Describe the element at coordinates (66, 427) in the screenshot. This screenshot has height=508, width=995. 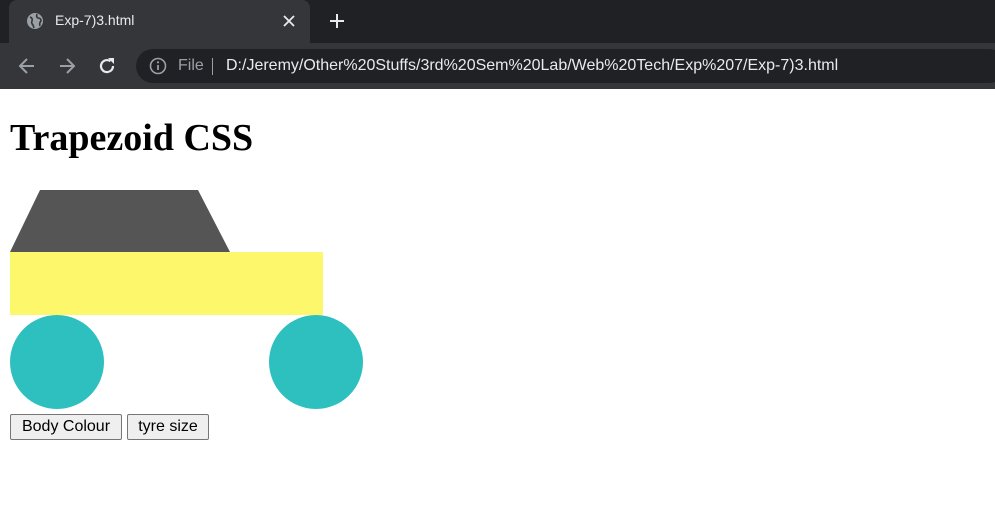
I see `body-colour-button: Body Colour` at that location.